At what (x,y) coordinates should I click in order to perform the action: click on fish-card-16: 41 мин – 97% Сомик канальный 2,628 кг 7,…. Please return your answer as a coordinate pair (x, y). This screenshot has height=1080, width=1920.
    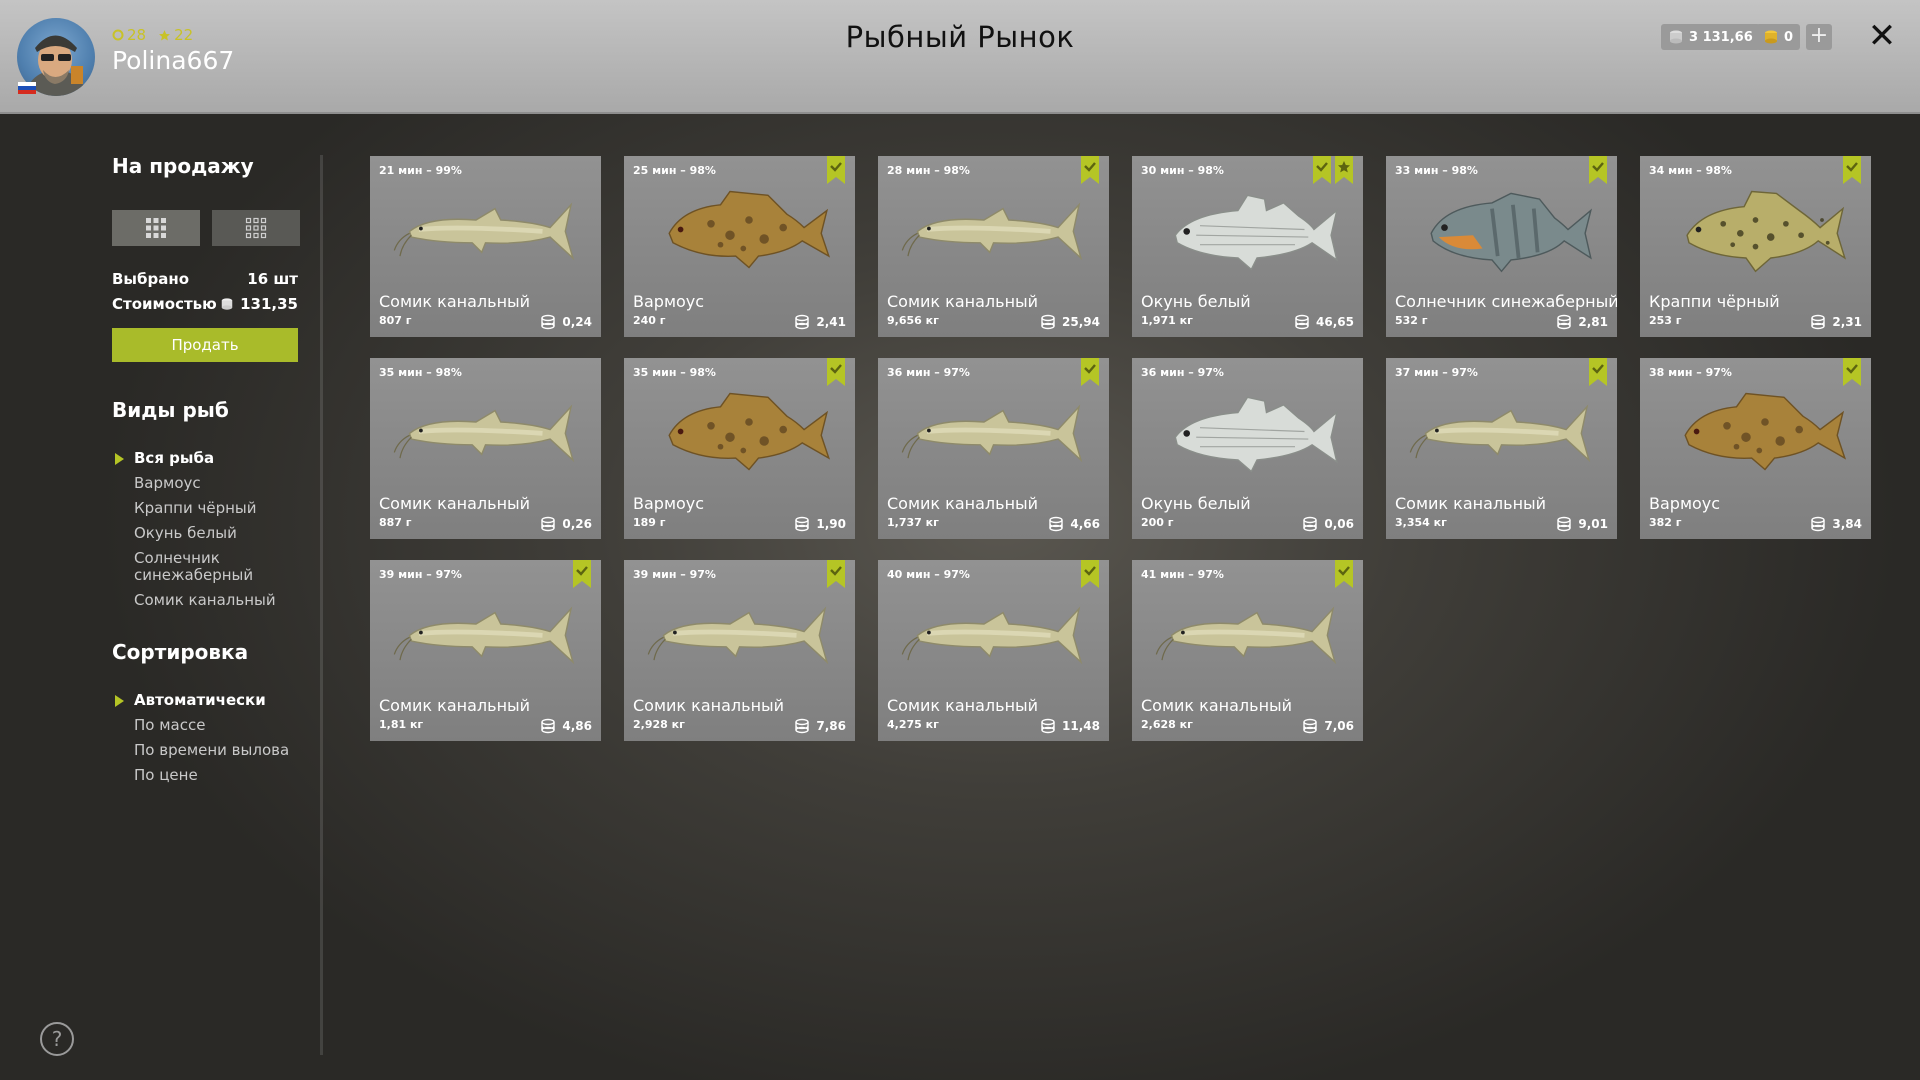
    Looking at the image, I should click on (1247, 650).